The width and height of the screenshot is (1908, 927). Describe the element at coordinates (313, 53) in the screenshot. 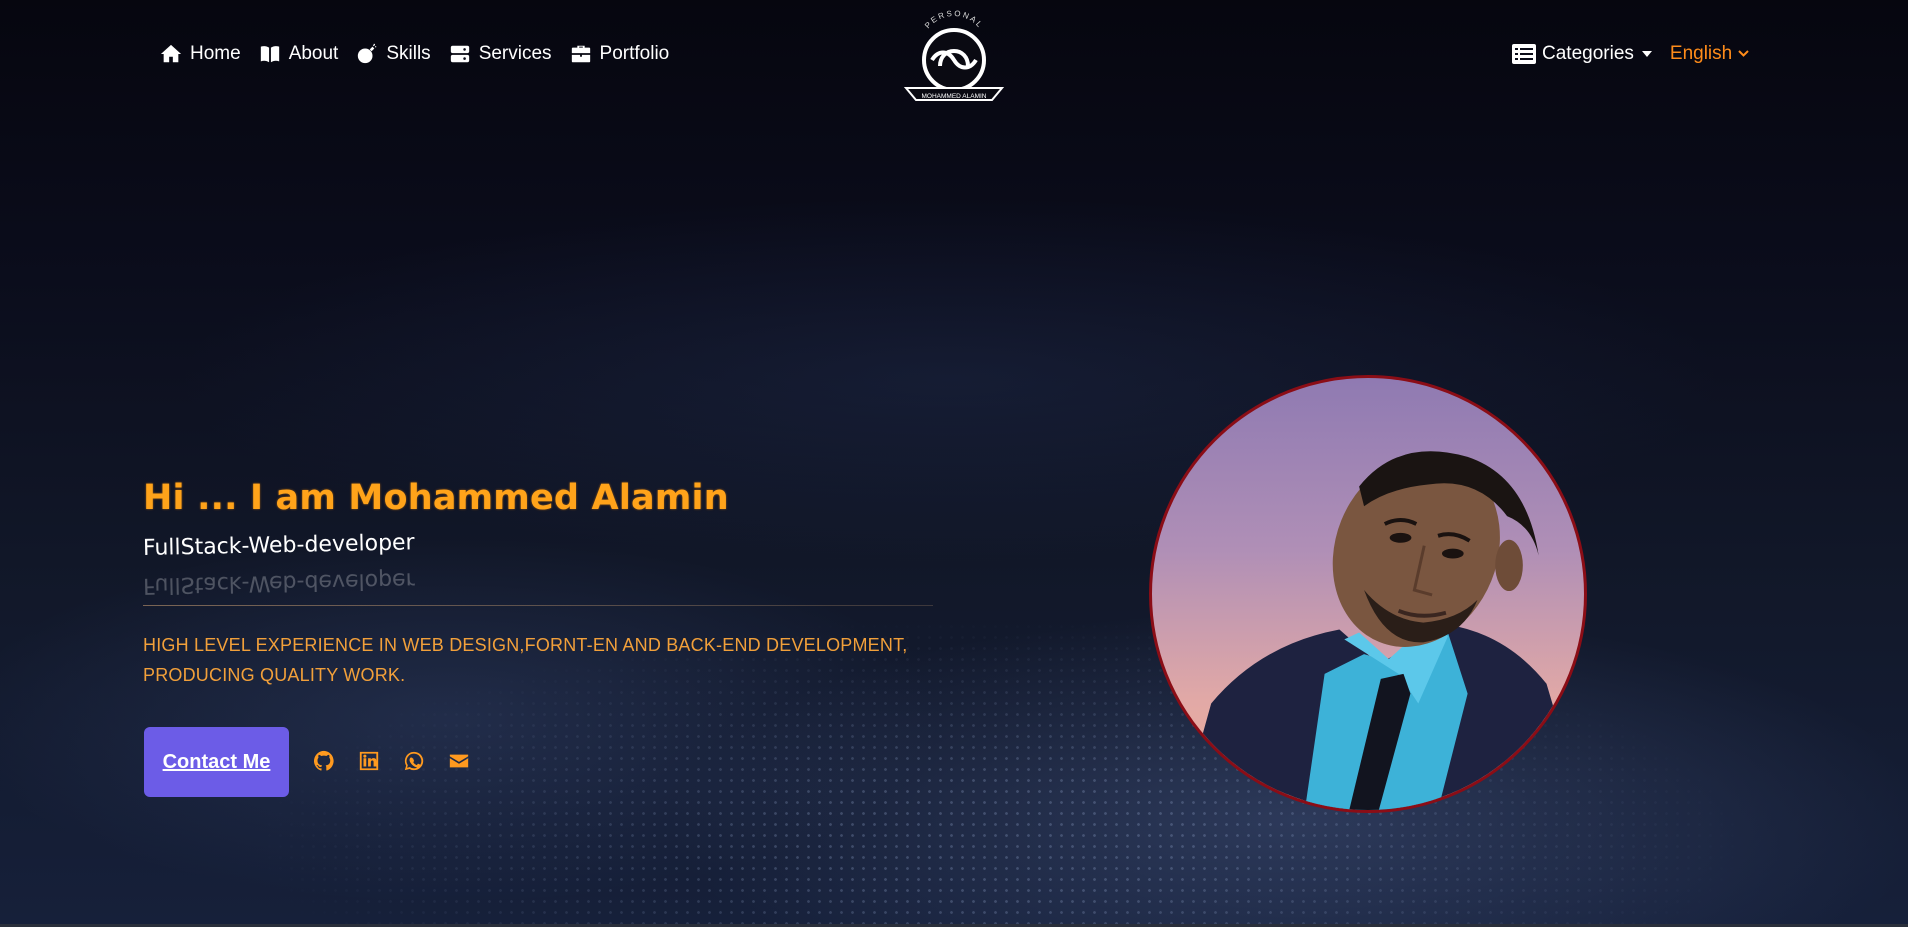

I see `nav-about-label: About` at that location.